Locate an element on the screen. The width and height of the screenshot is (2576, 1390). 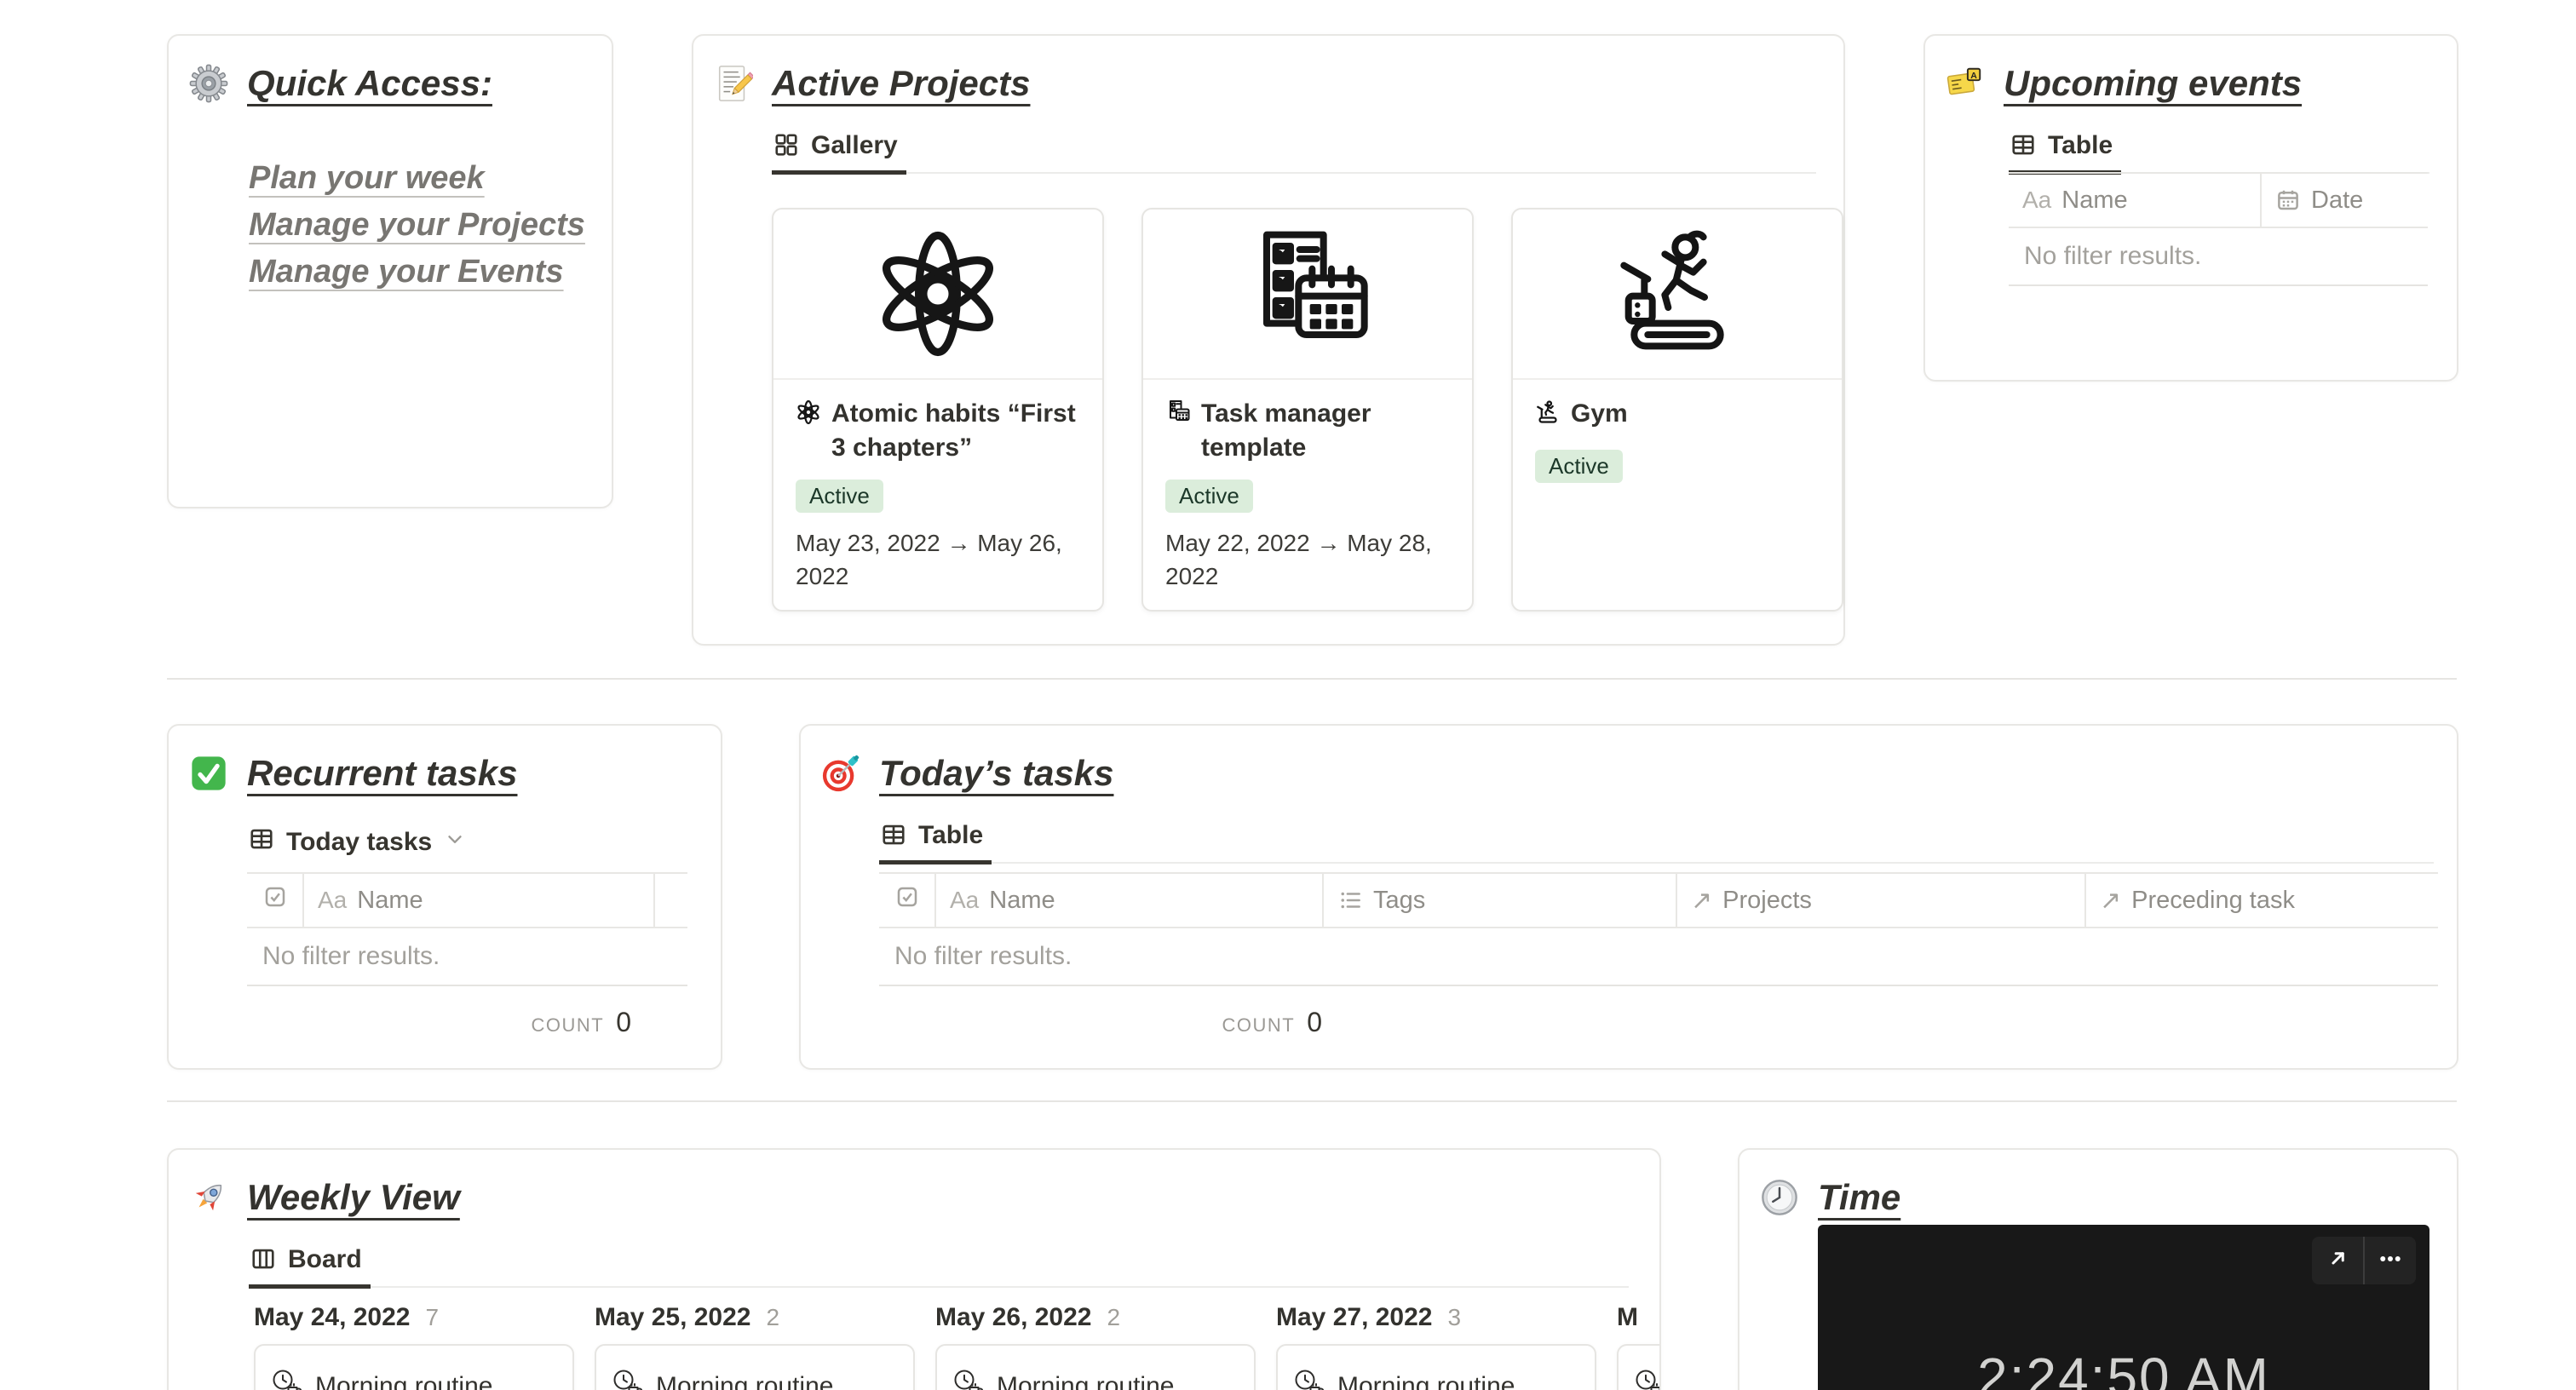
upcoming-events-title: Upcoming events is located at coordinates (2153, 83).